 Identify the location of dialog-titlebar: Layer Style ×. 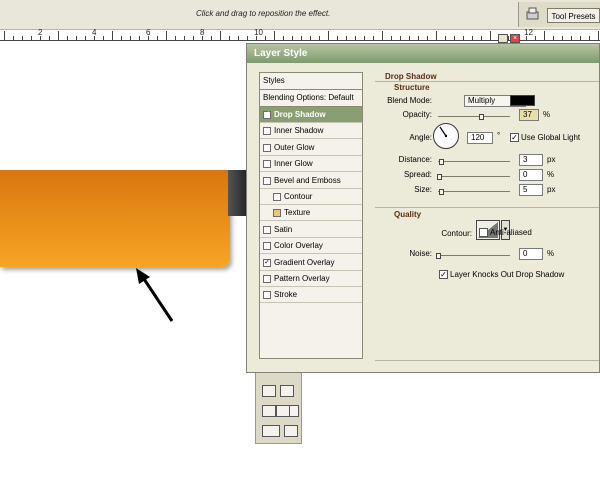
(423, 48).